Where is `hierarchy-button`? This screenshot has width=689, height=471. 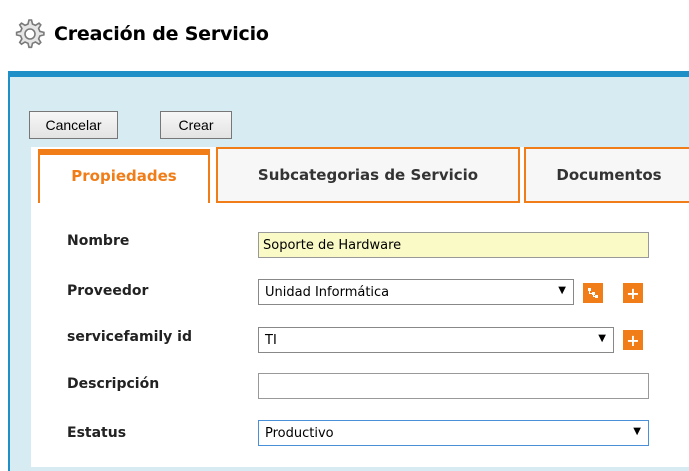
hierarchy-button is located at coordinates (593, 293).